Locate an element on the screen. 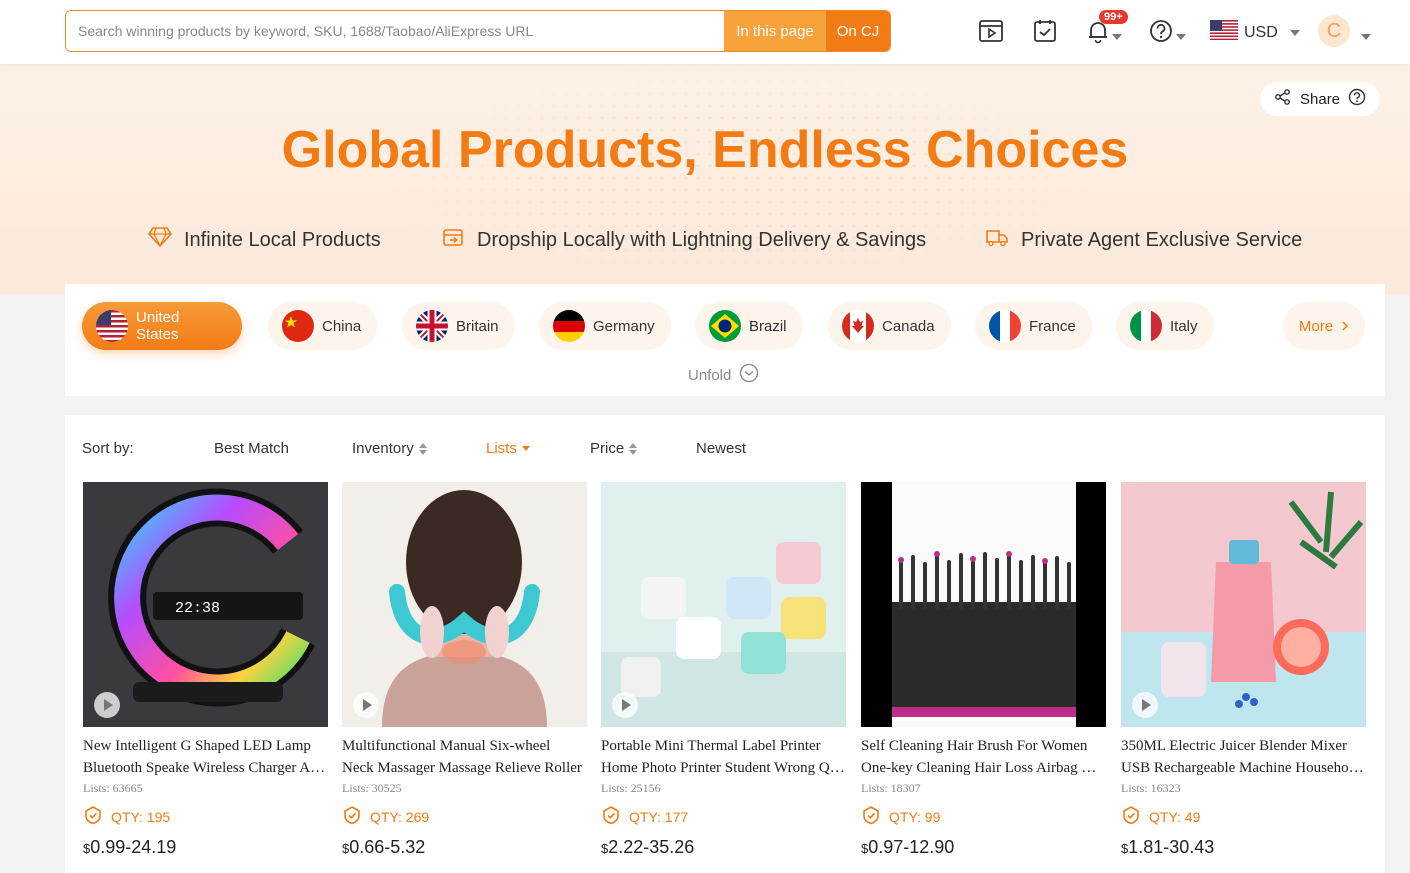 This screenshot has height=873, width=1410. sort-price: Price is located at coordinates (614, 448).